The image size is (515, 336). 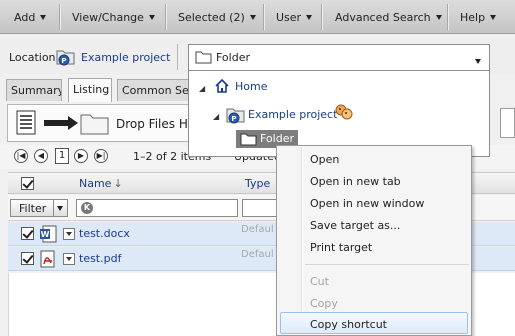 I want to click on menu-help-label: Help, so click(x=473, y=17).